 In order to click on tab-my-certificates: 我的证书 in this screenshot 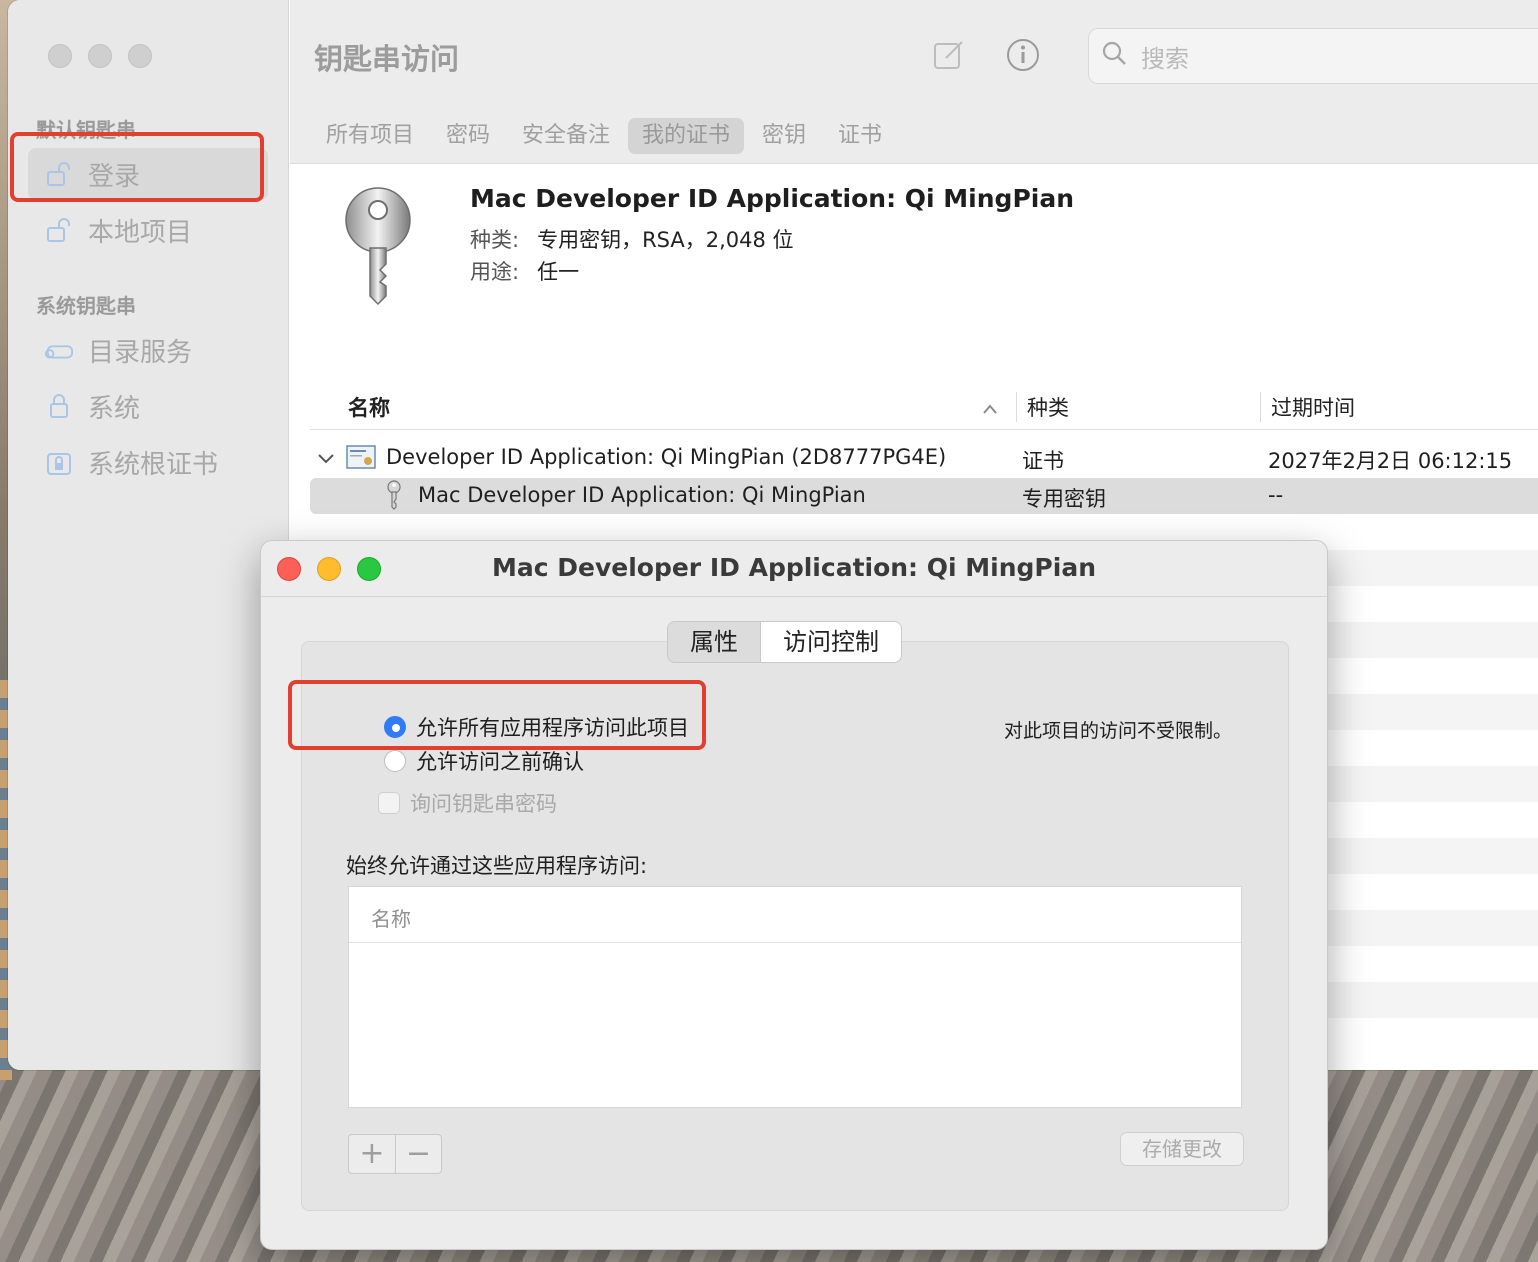, I will do `click(686, 136)`.